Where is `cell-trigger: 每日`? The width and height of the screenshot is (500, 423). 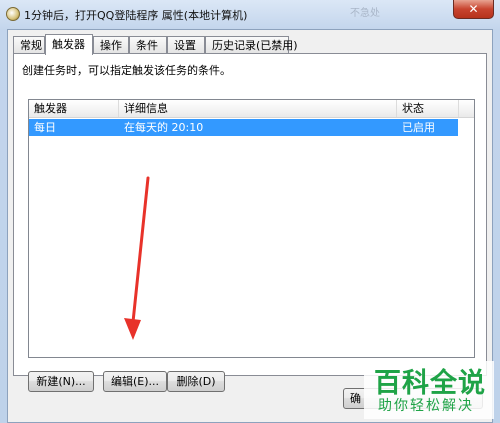 cell-trigger: 每日 is located at coordinates (45, 127).